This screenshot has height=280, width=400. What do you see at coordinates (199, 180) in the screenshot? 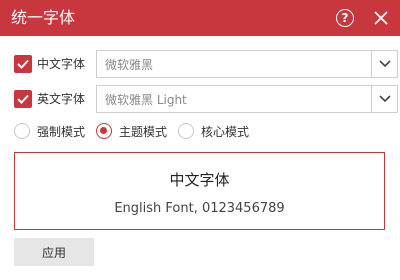
I see `preview-chinese-text: 中文字体` at bounding box center [199, 180].